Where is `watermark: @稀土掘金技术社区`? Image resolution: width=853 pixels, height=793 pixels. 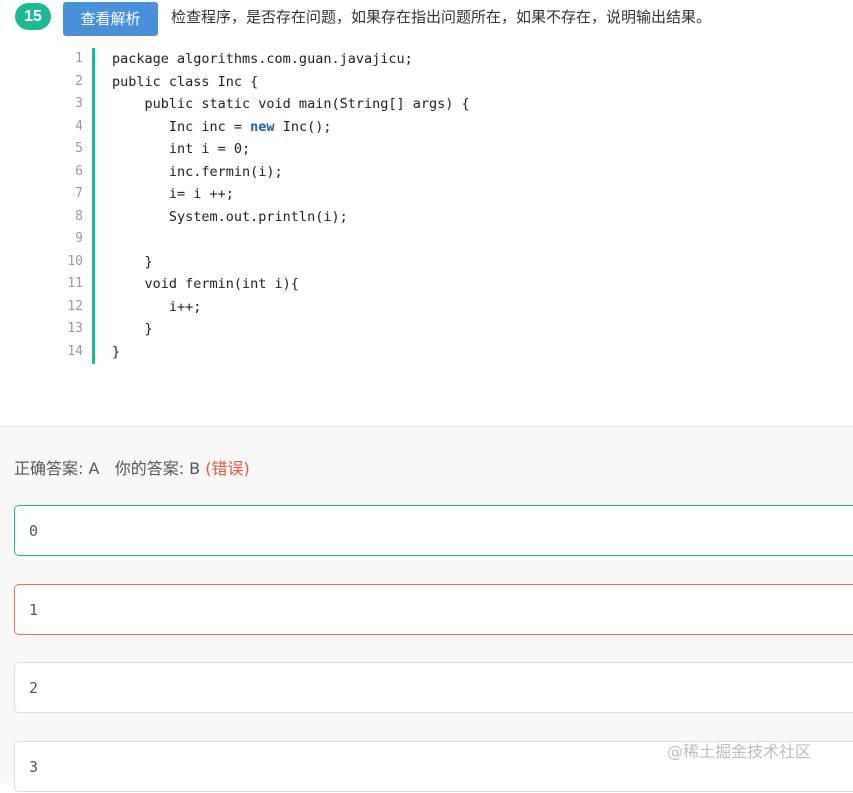
watermark: @稀土掘金技术社区 is located at coordinates (739, 751).